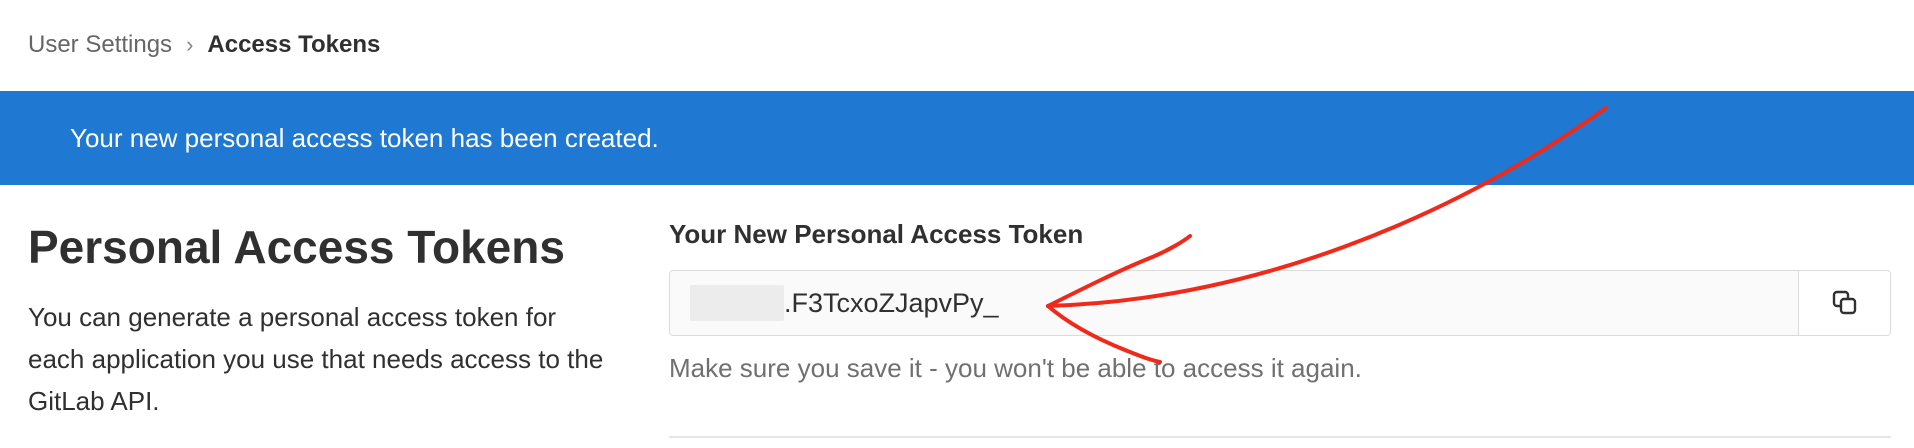 The image size is (1914, 448). Describe the element at coordinates (100, 45) in the screenshot. I see `breadcrumb-user-settings-link: User Settings` at that location.